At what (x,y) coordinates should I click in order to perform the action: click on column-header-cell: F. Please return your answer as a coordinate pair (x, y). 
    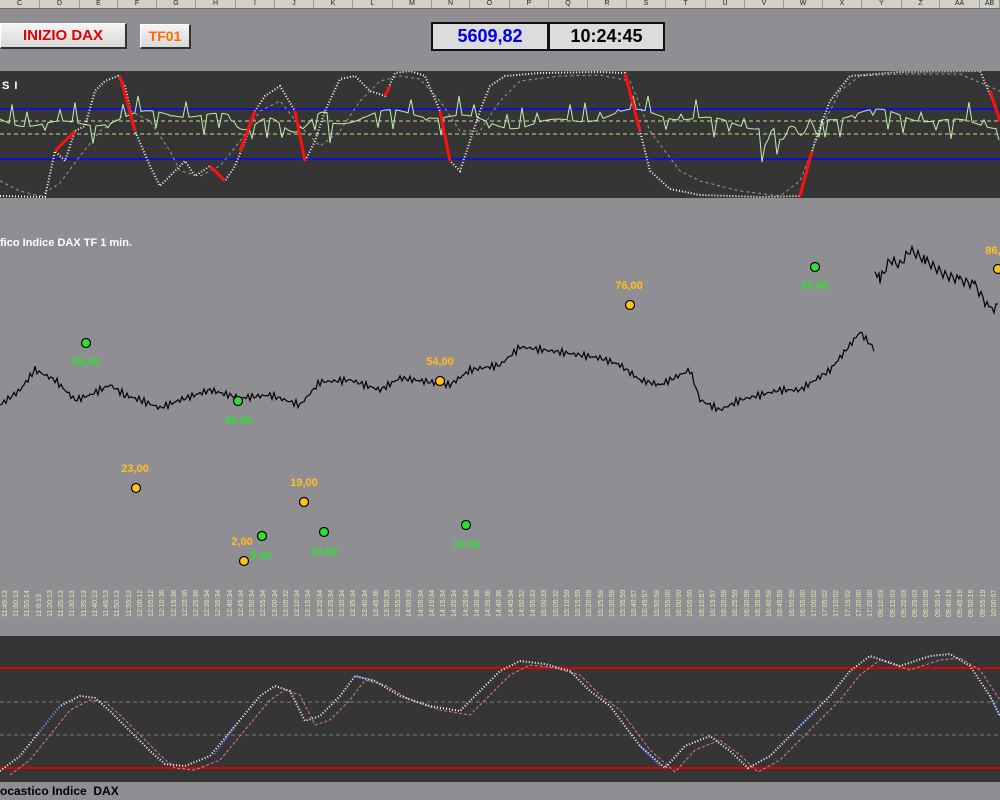
    Looking at the image, I should click on (137, 4).